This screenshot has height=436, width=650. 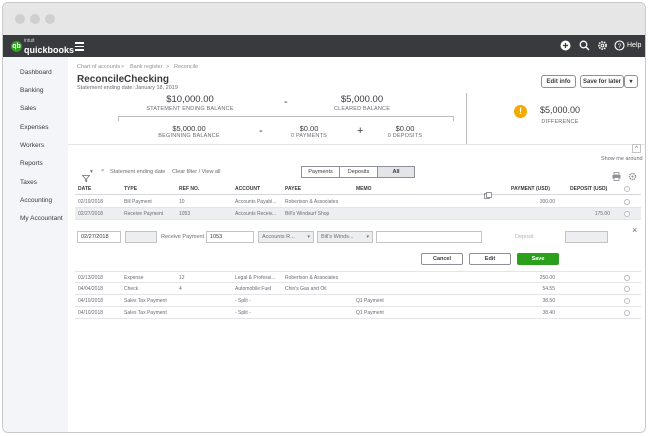 I want to click on cell-date: 03/13/2018, so click(x=91, y=278).